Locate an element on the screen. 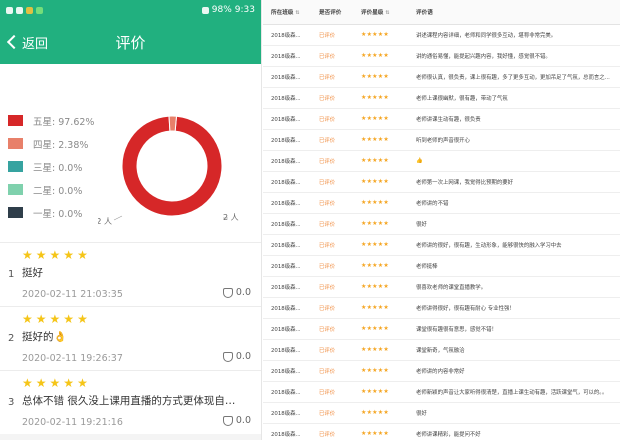  review-text: 挺好的👌 is located at coordinates (44, 337).